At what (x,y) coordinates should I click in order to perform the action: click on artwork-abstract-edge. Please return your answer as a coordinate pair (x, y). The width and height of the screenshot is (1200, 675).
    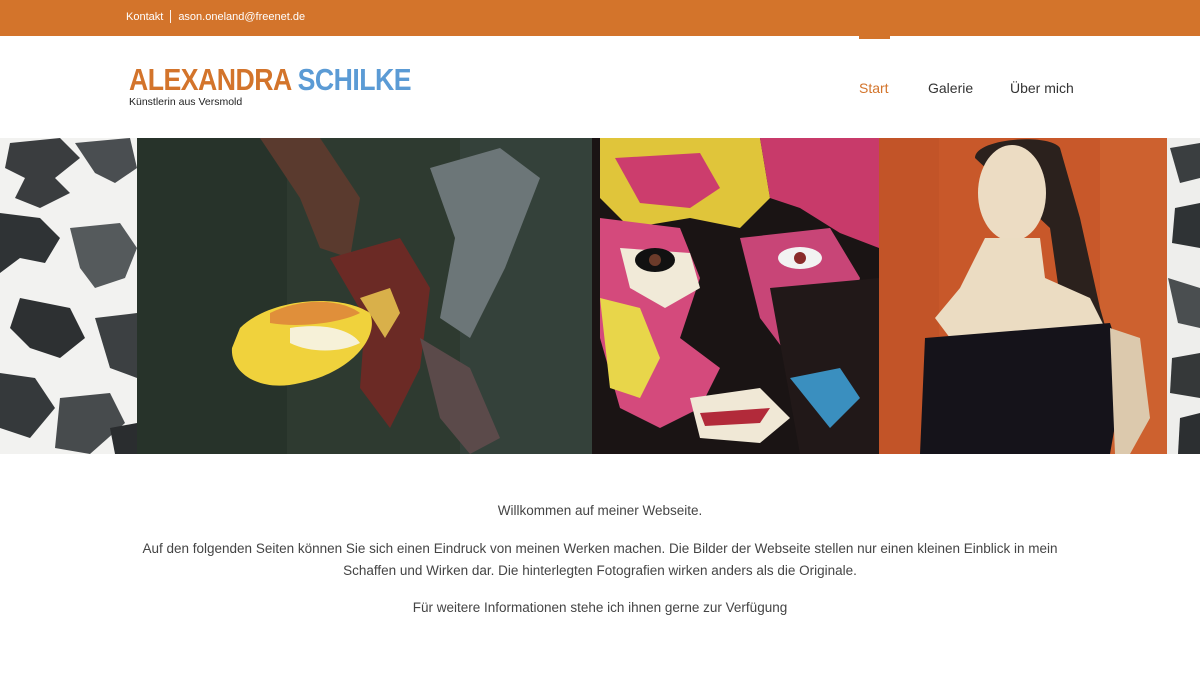
    Looking at the image, I should click on (1183, 296).